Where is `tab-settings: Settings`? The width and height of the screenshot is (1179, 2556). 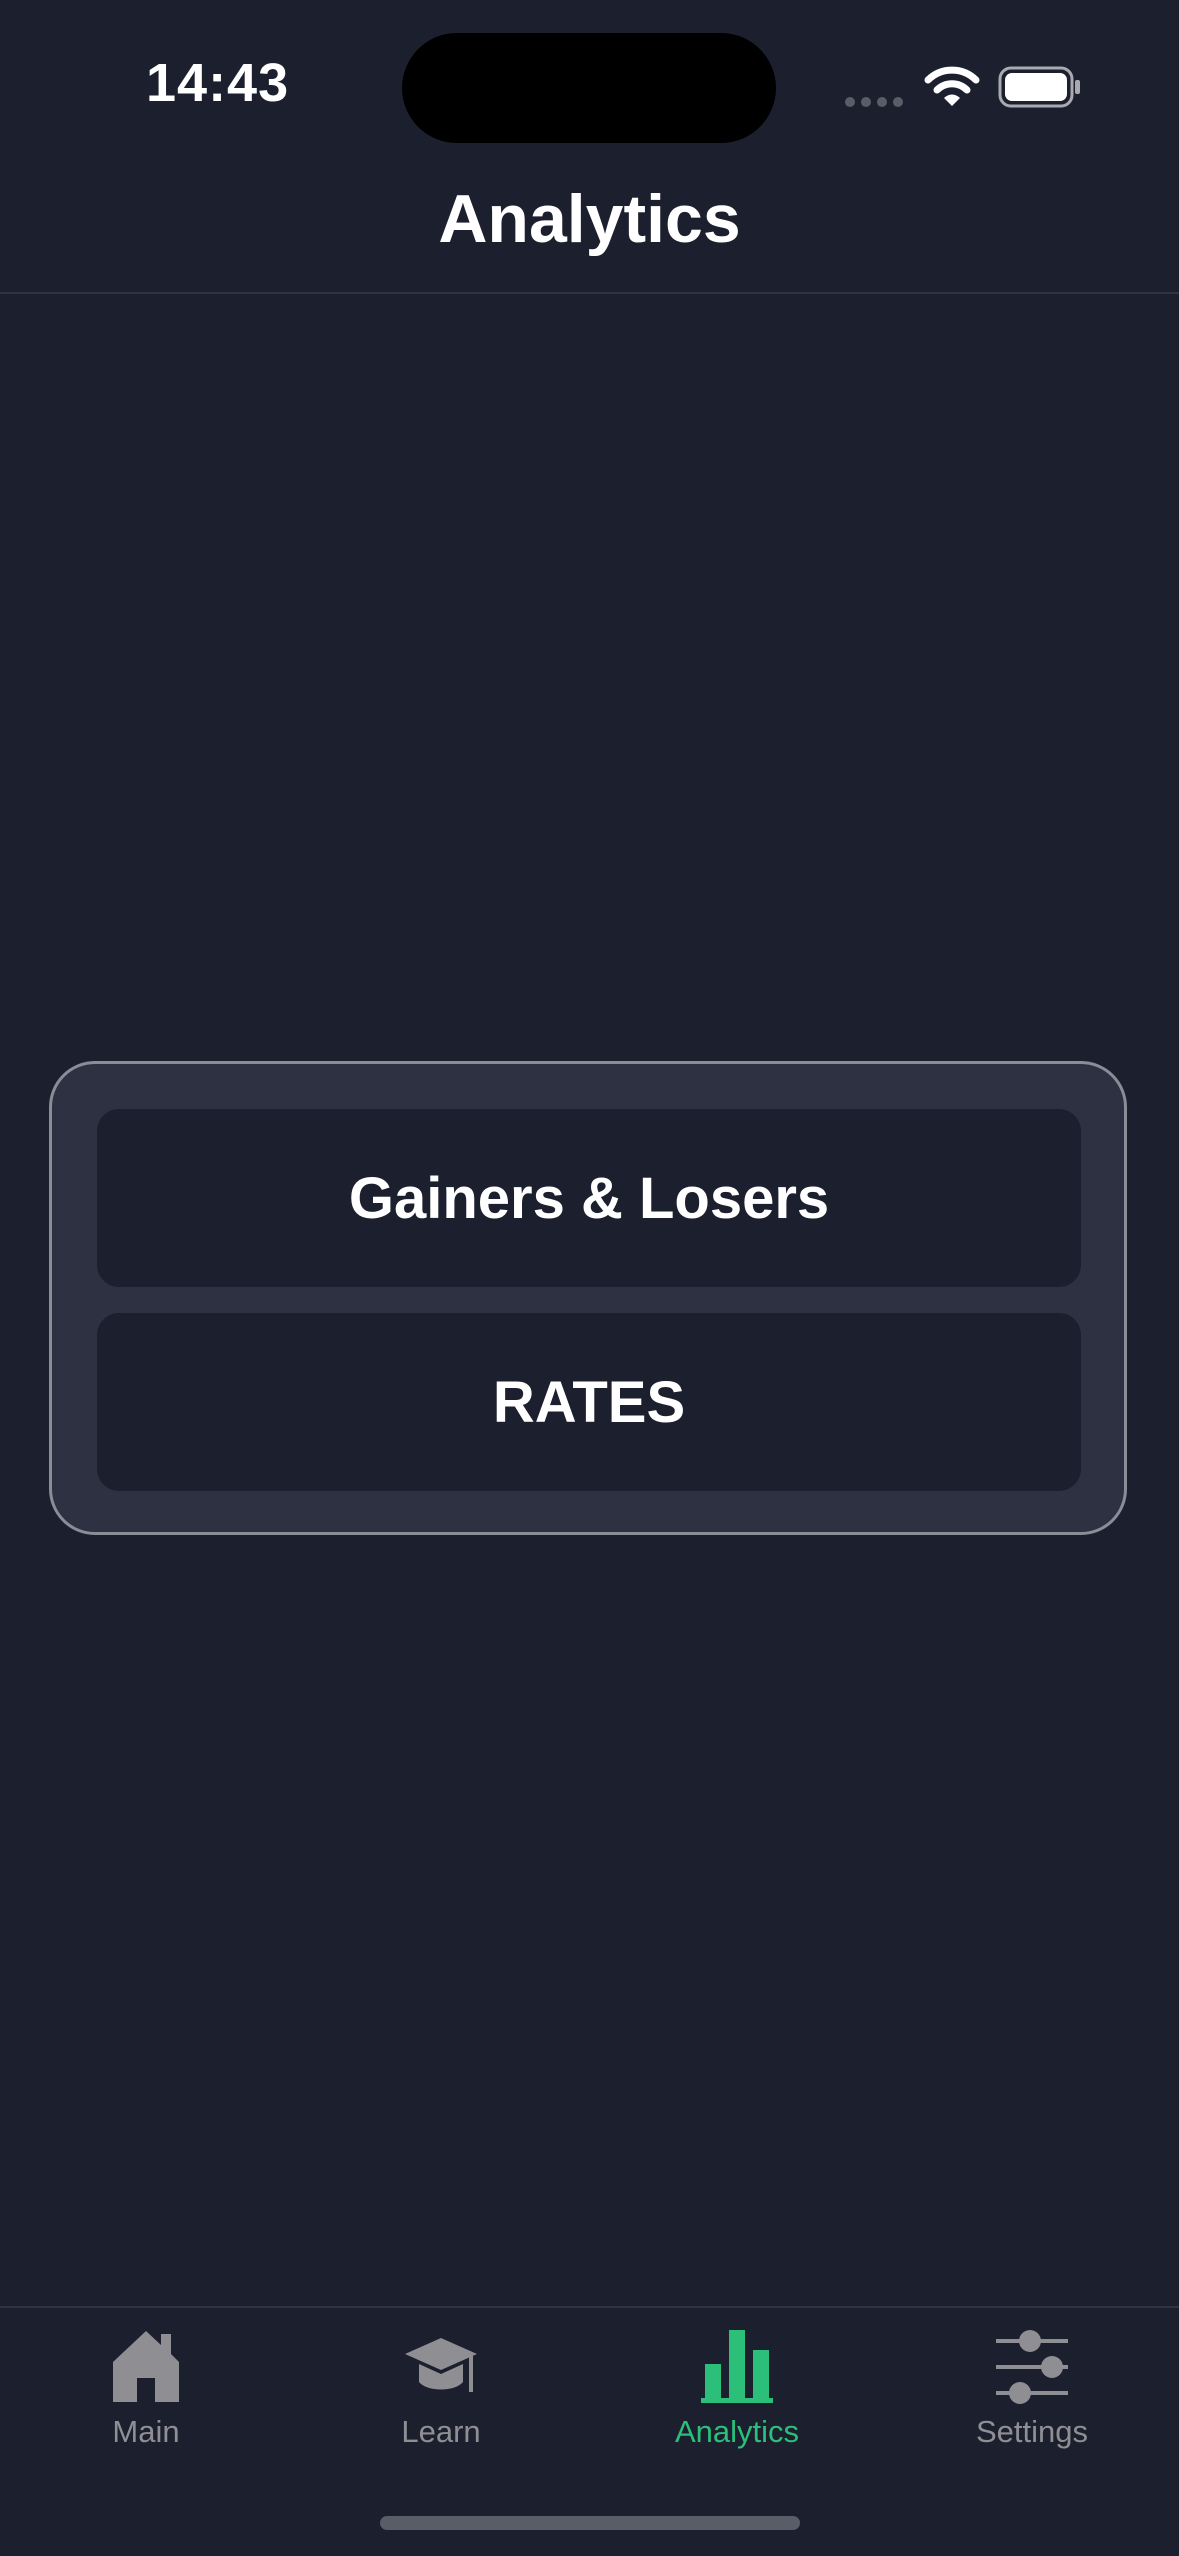
tab-settings: Settings is located at coordinates (1032, 2403).